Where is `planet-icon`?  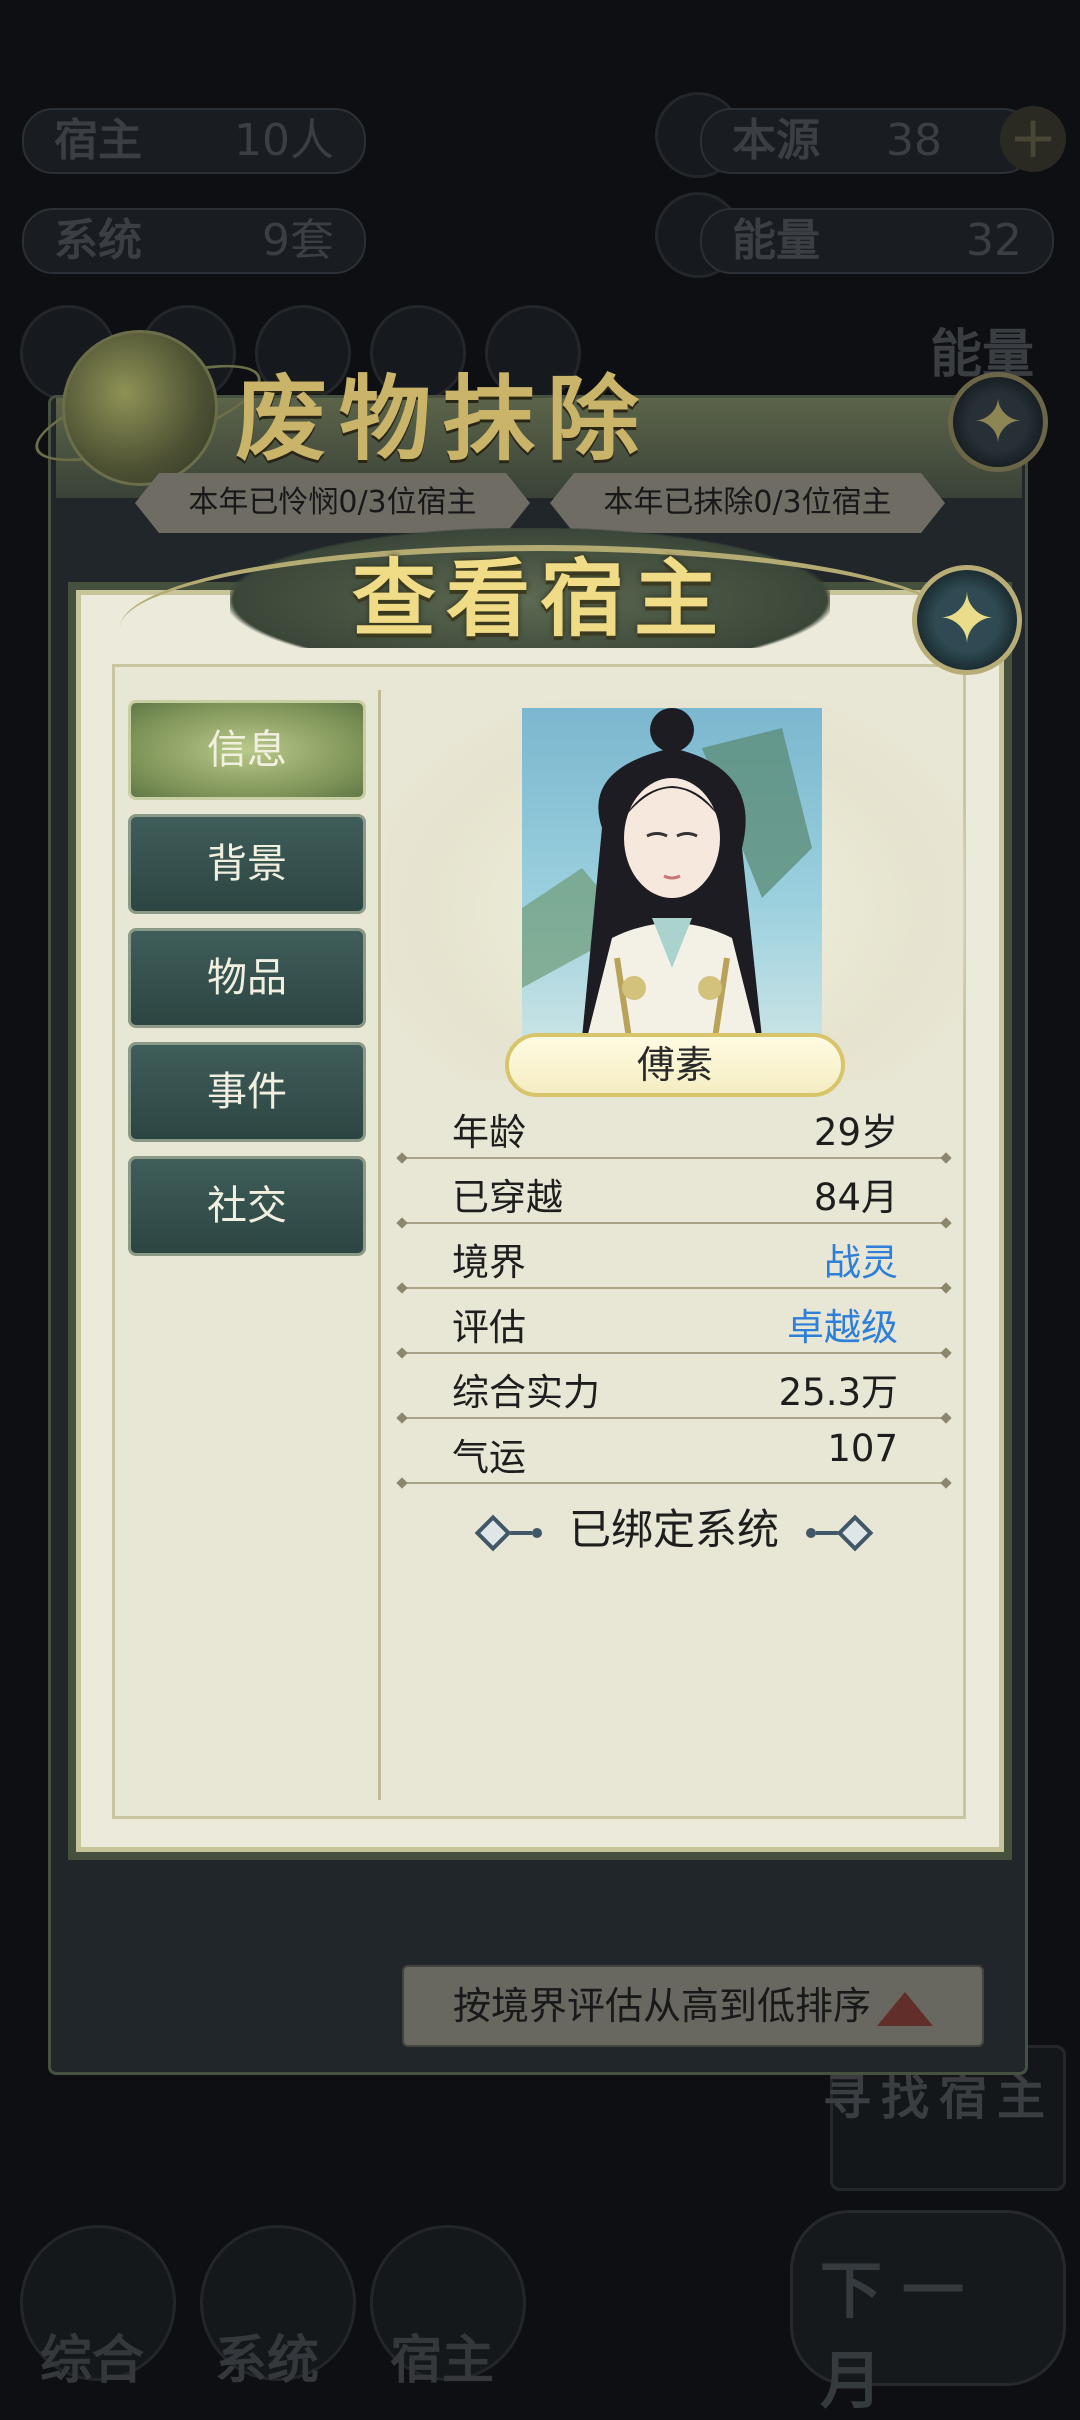
planet-icon is located at coordinates (140, 408).